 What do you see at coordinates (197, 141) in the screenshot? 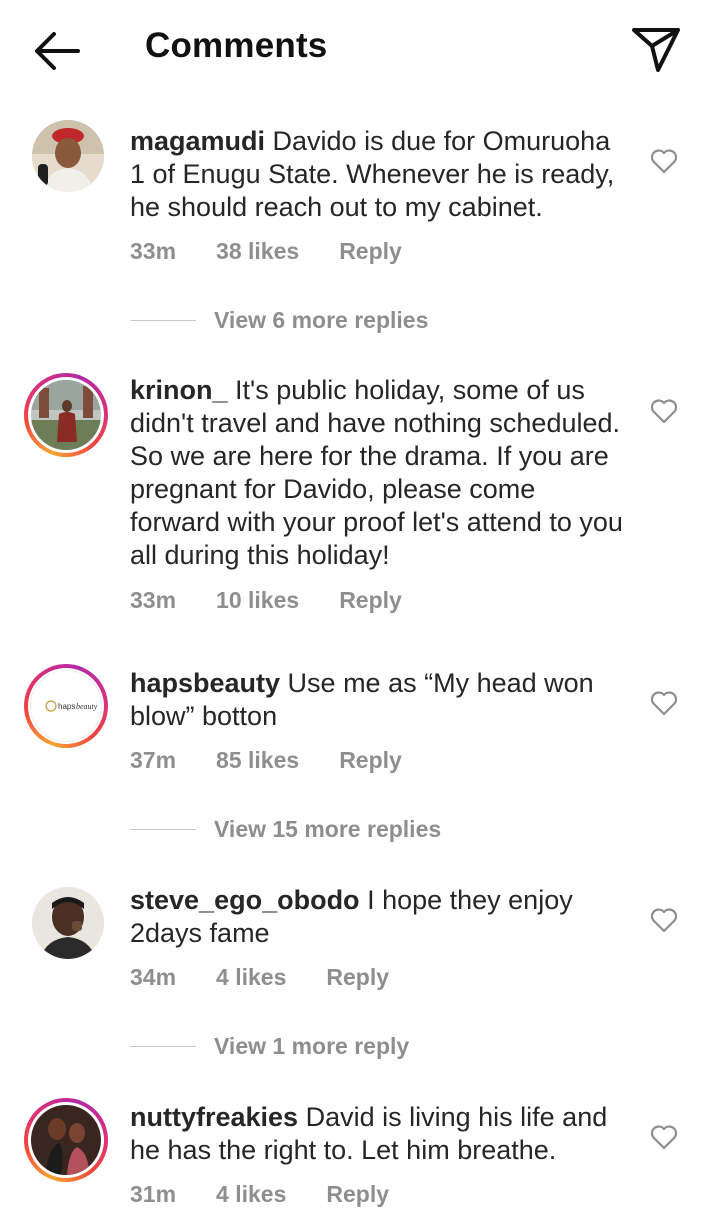
I see `comment-username: magamudi` at bounding box center [197, 141].